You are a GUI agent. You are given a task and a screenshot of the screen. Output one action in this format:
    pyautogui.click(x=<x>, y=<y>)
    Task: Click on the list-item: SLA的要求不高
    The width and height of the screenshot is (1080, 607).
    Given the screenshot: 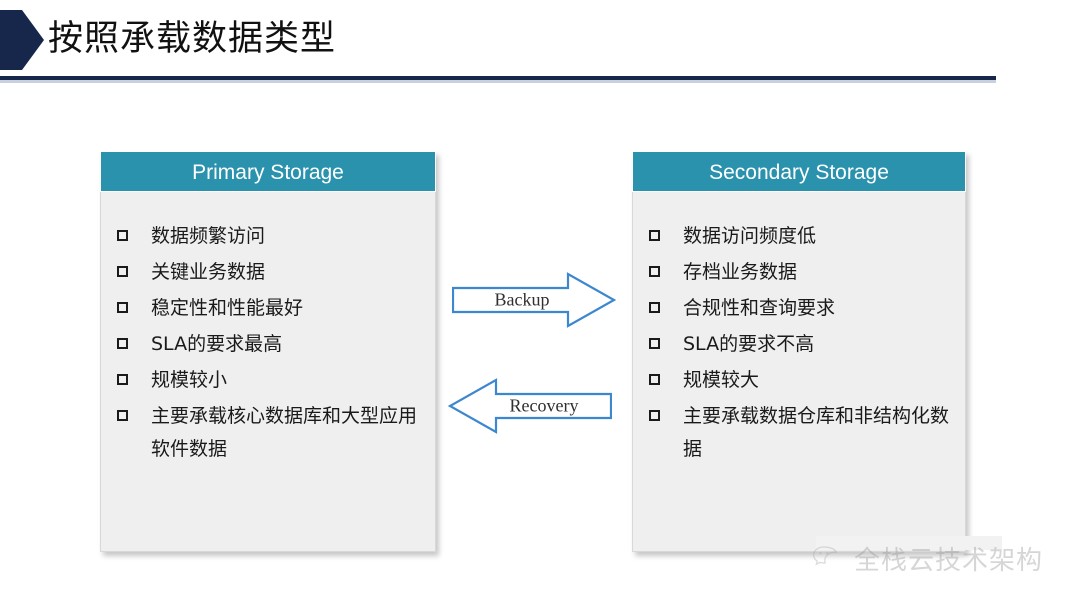 What is the action you would take?
    pyautogui.click(x=798, y=344)
    